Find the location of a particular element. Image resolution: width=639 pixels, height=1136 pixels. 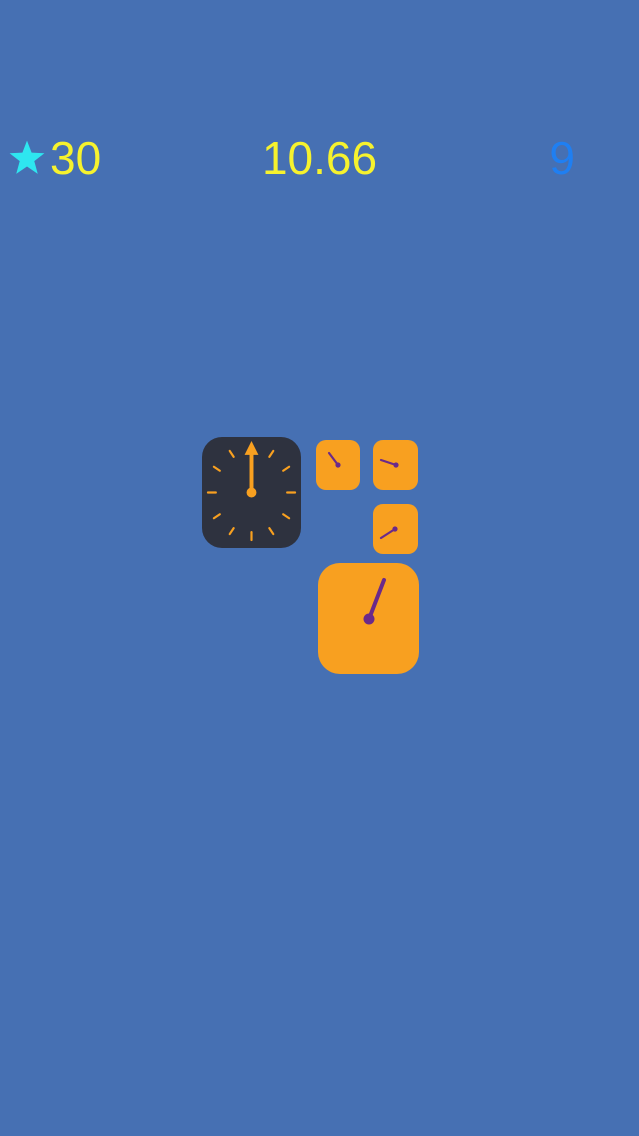

timer-value: 10.66 is located at coordinates (319, 158).